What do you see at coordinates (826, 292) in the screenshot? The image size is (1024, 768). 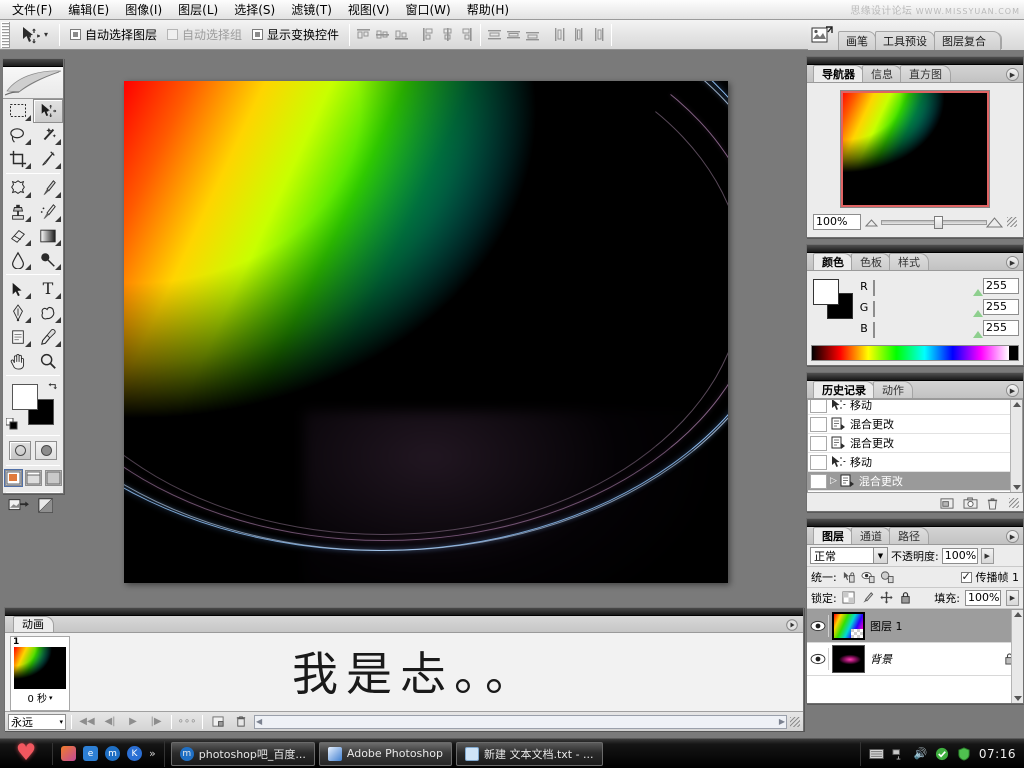 I see `foreground-color-chip` at bounding box center [826, 292].